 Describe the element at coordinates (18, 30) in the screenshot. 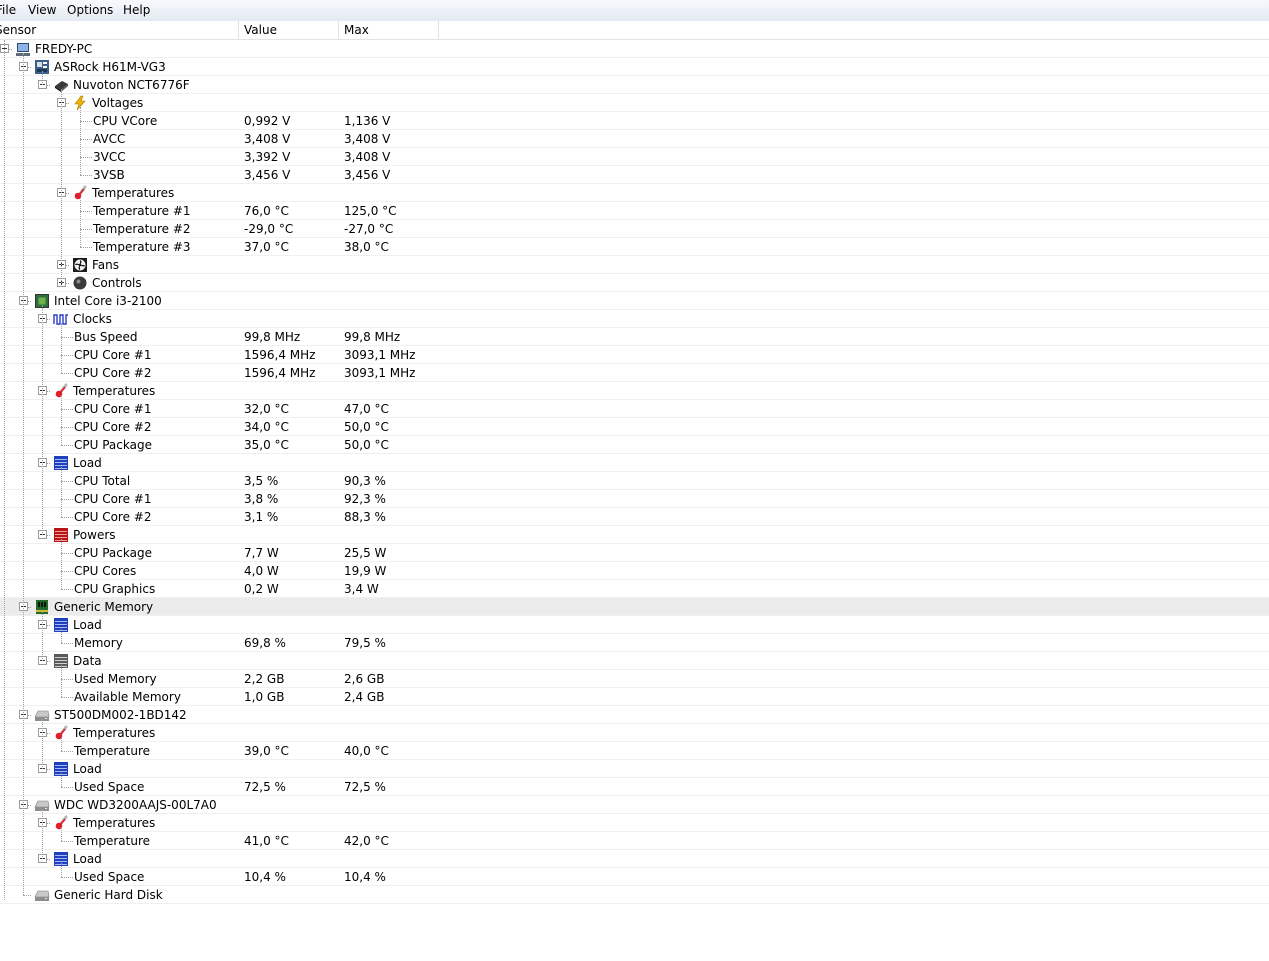

I see `column-sensor: Sensor` at that location.